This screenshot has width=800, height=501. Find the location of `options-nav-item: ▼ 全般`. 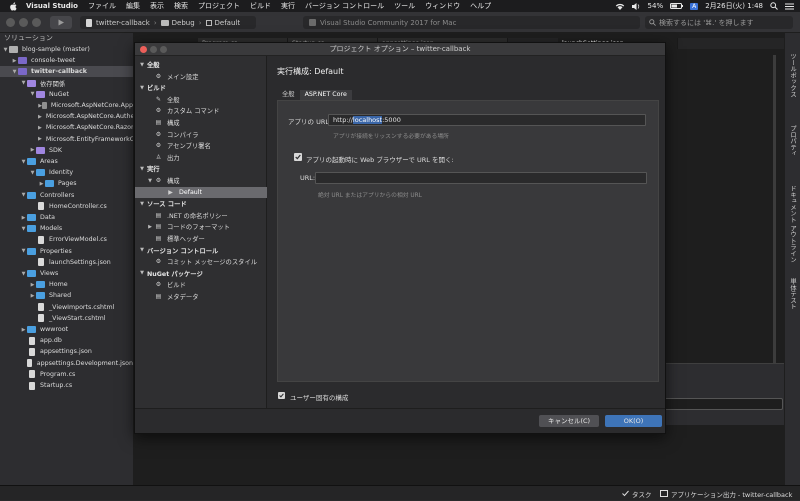

options-nav-item: ▼ 全般 is located at coordinates (201, 64).